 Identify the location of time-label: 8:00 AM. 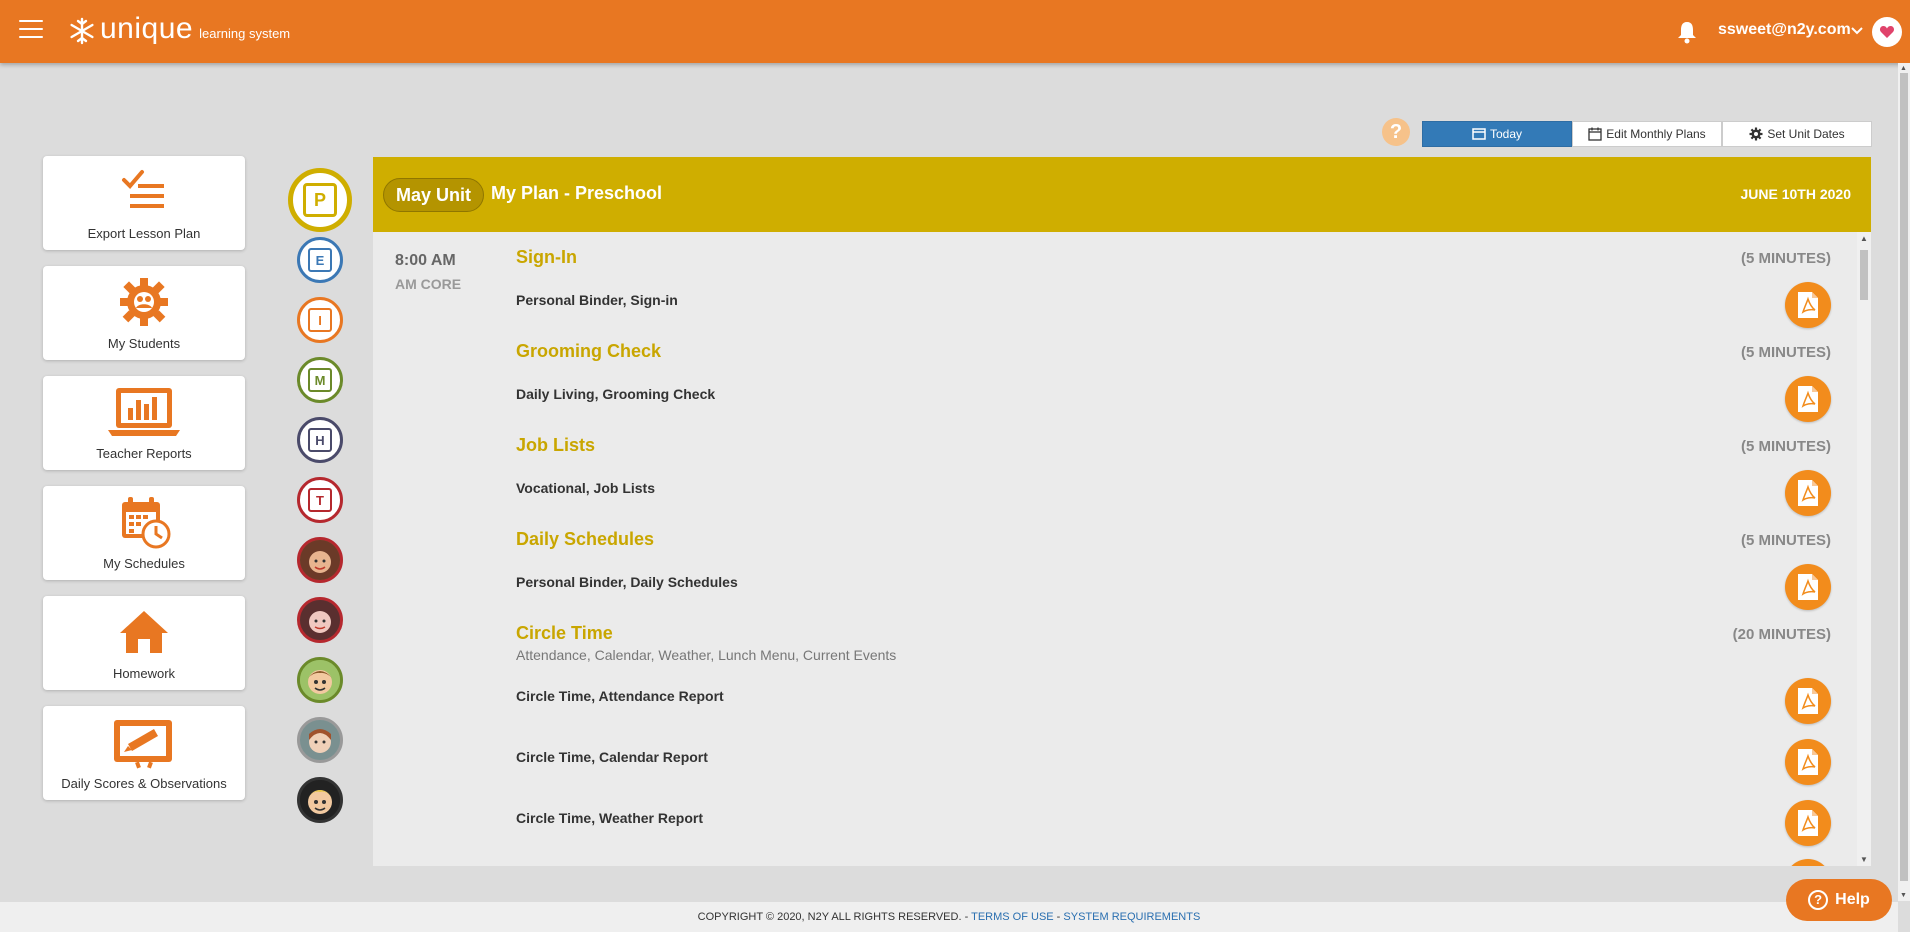
(425, 260).